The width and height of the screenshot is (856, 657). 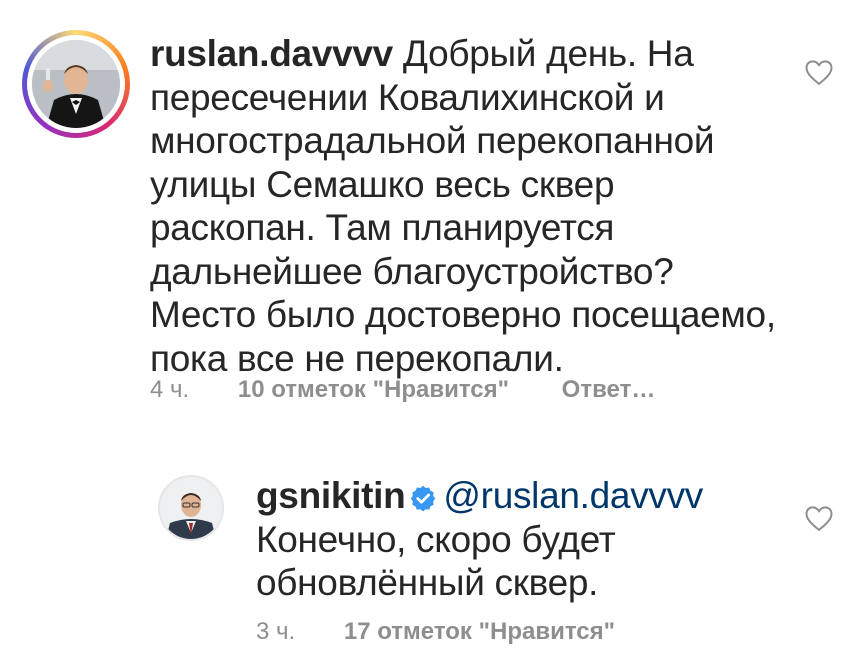 What do you see at coordinates (412, 271) in the screenshot?
I see `comment-line: дальнейшее благоустройство?` at bounding box center [412, 271].